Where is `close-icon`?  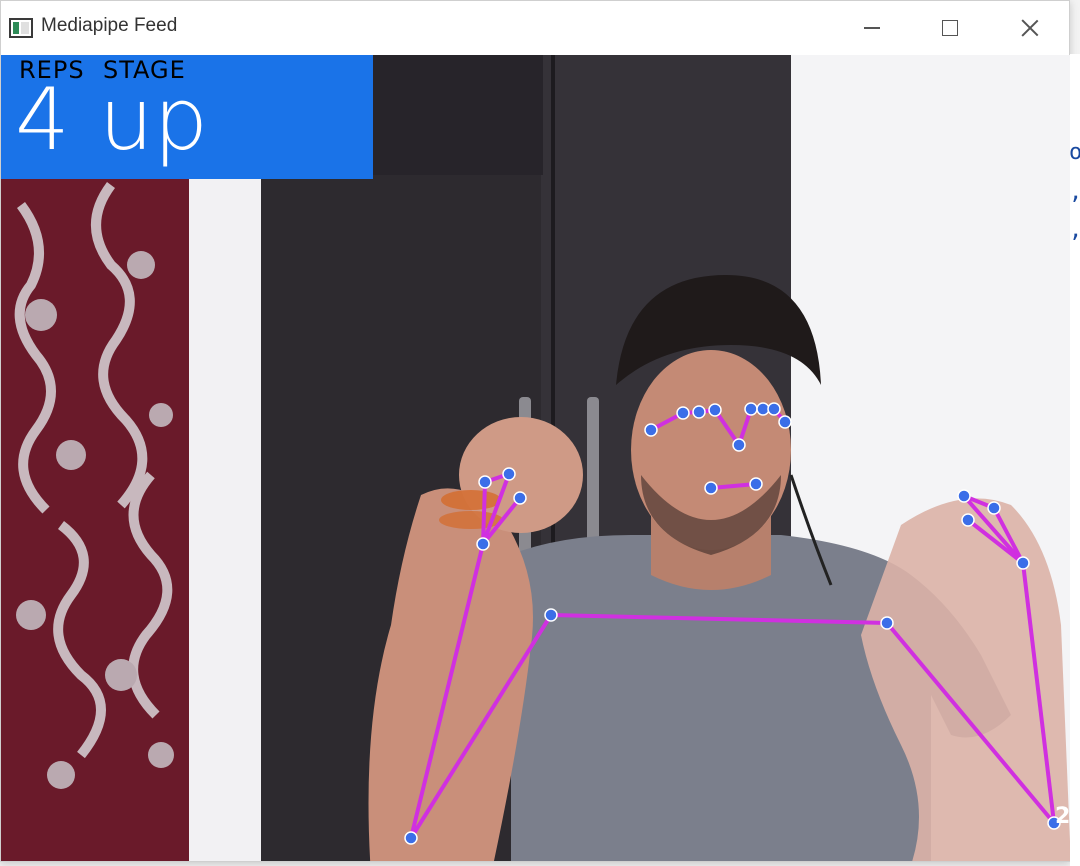
close-icon is located at coordinates (1030, 28).